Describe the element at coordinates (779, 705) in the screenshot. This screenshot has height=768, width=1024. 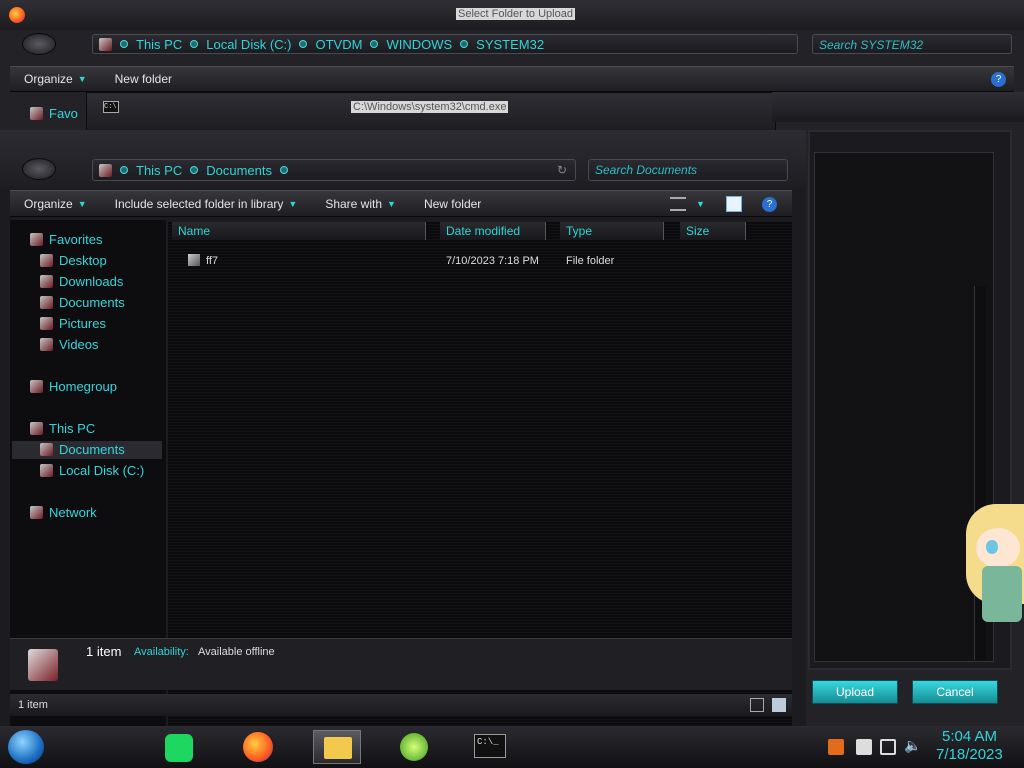
I see `tiles-view-icon` at that location.